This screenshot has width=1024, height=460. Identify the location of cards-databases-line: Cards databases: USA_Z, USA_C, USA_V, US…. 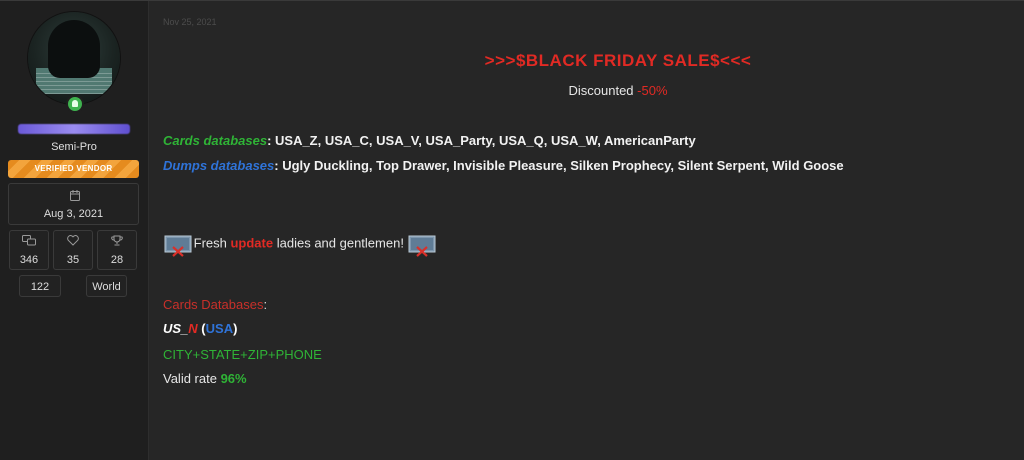
(429, 140).